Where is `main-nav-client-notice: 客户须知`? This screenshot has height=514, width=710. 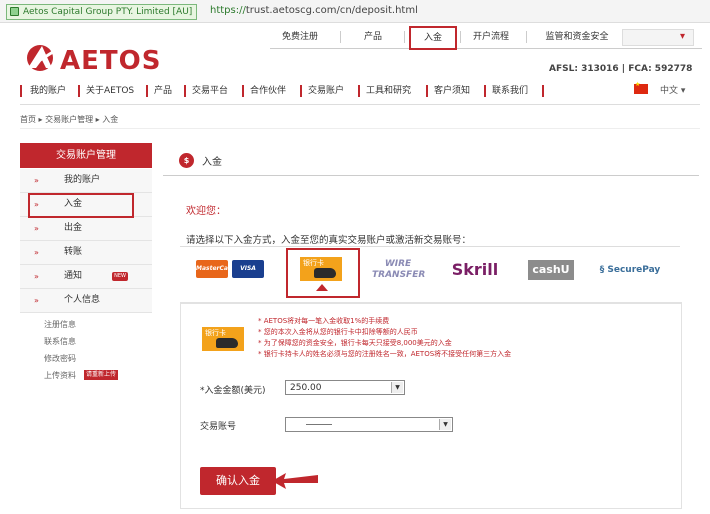 main-nav-client-notice: 客户须知 is located at coordinates (452, 91).